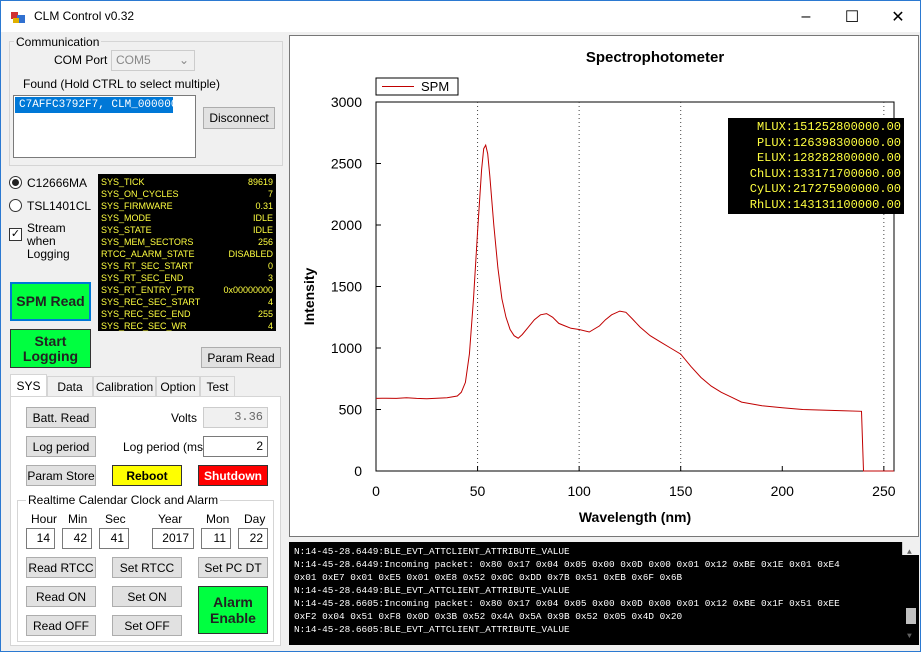 The width and height of the screenshot is (921, 652). What do you see at coordinates (147, 242) in the screenshot?
I see `sys-param-name: SYS_MEM_SECTORS` at bounding box center [147, 242].